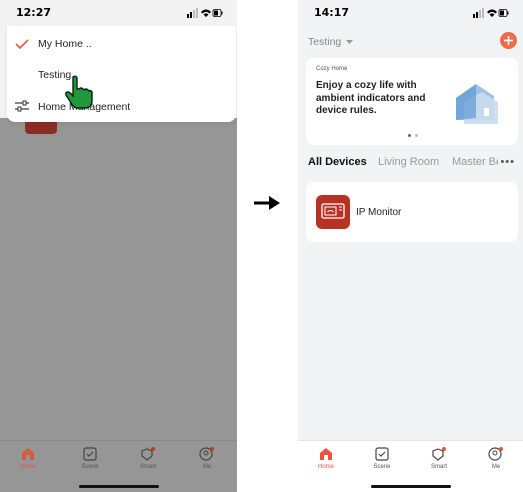 The width and height of the screenshot is (523, 492). What do you see at coordinates (337, 162) in the screenshot?
I see `tab-all-devices: All Devices` at bounding box center [337, 162].